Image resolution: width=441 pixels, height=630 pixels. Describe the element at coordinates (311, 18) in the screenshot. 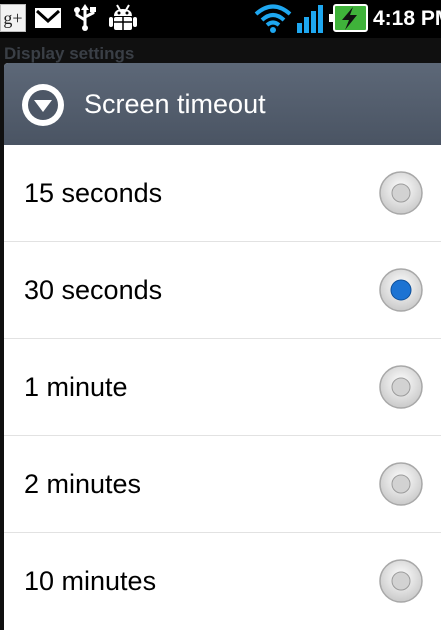

I see `signal-icon` at that location.